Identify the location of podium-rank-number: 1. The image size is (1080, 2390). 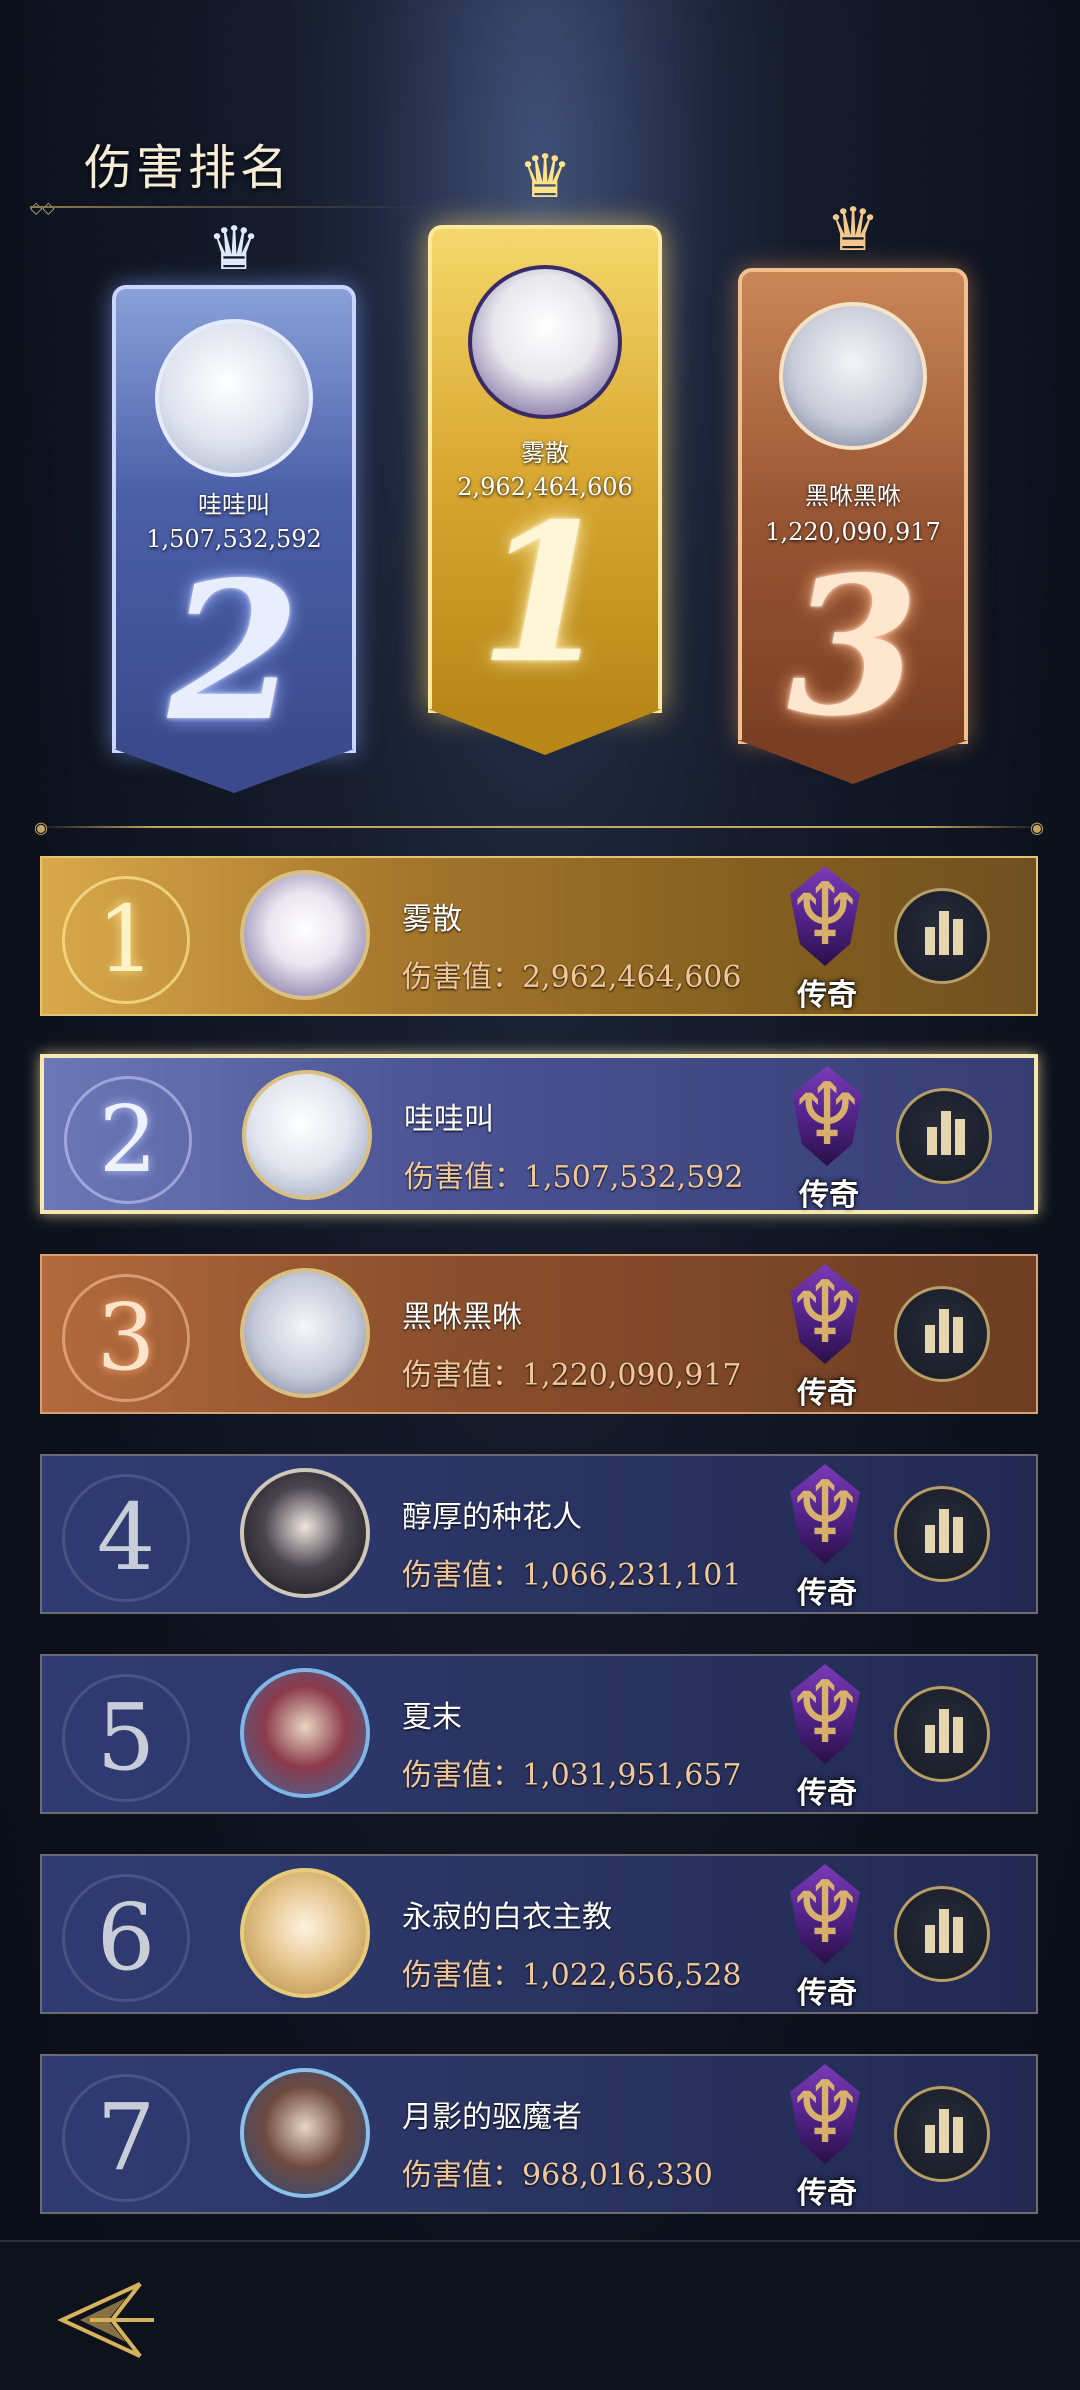
(545, 593).